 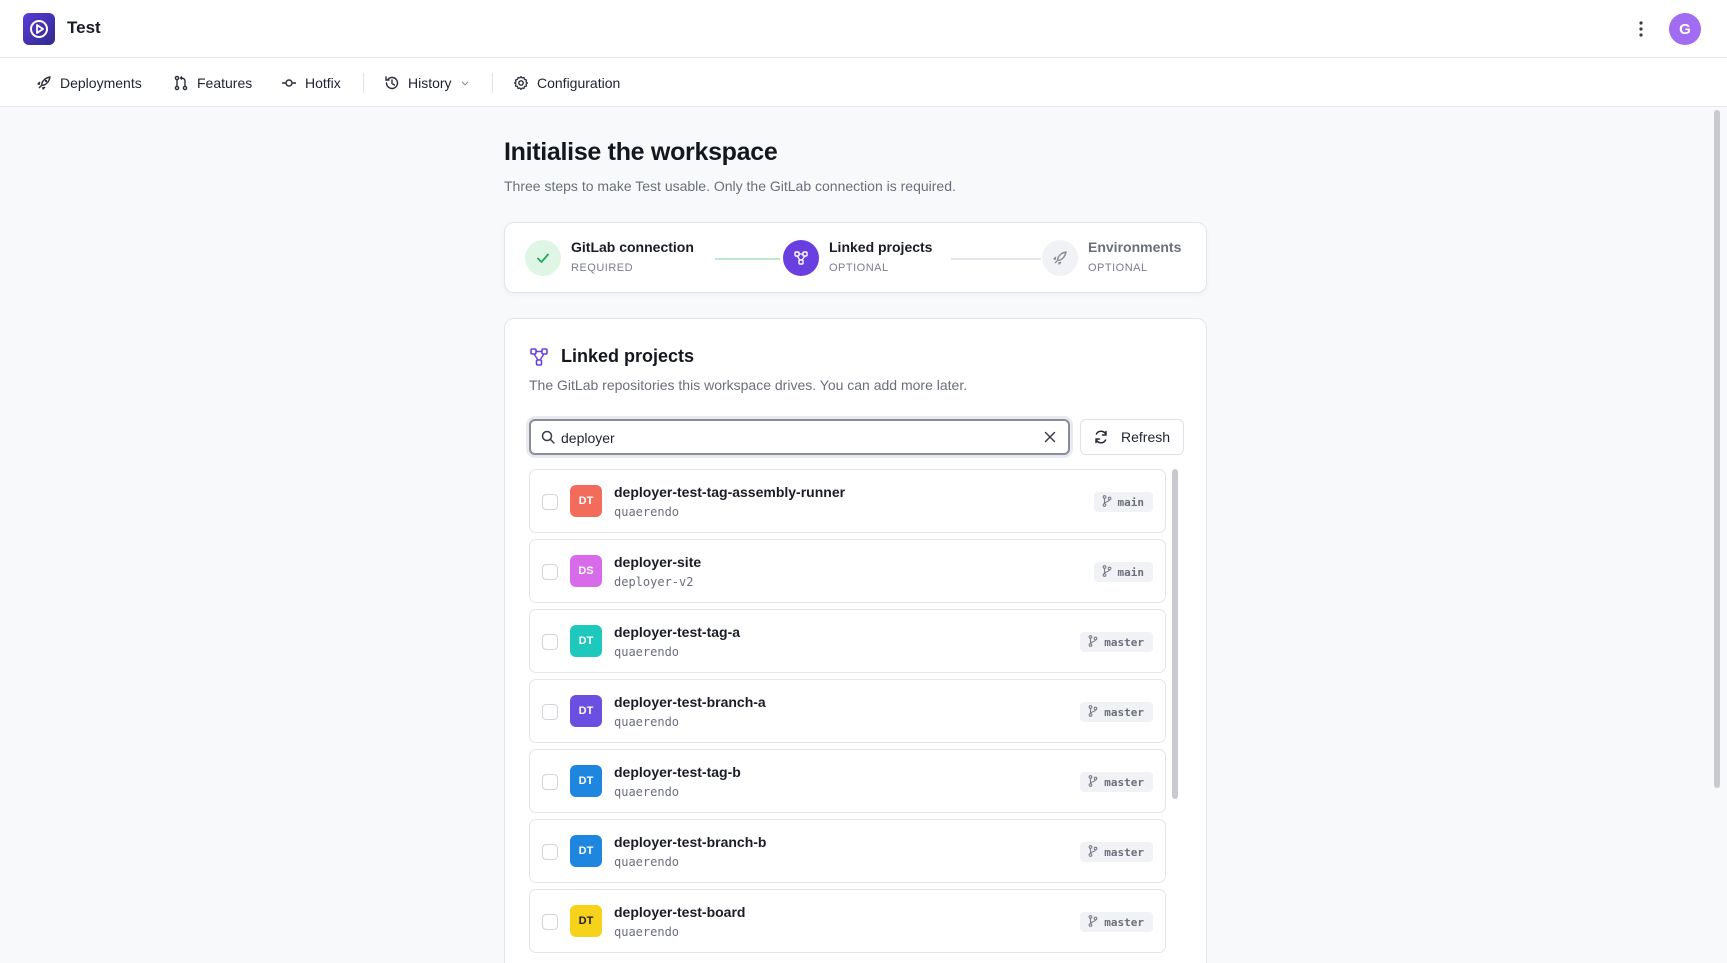 I want to click on chevron-down-icon, so click(x=465, y=83).